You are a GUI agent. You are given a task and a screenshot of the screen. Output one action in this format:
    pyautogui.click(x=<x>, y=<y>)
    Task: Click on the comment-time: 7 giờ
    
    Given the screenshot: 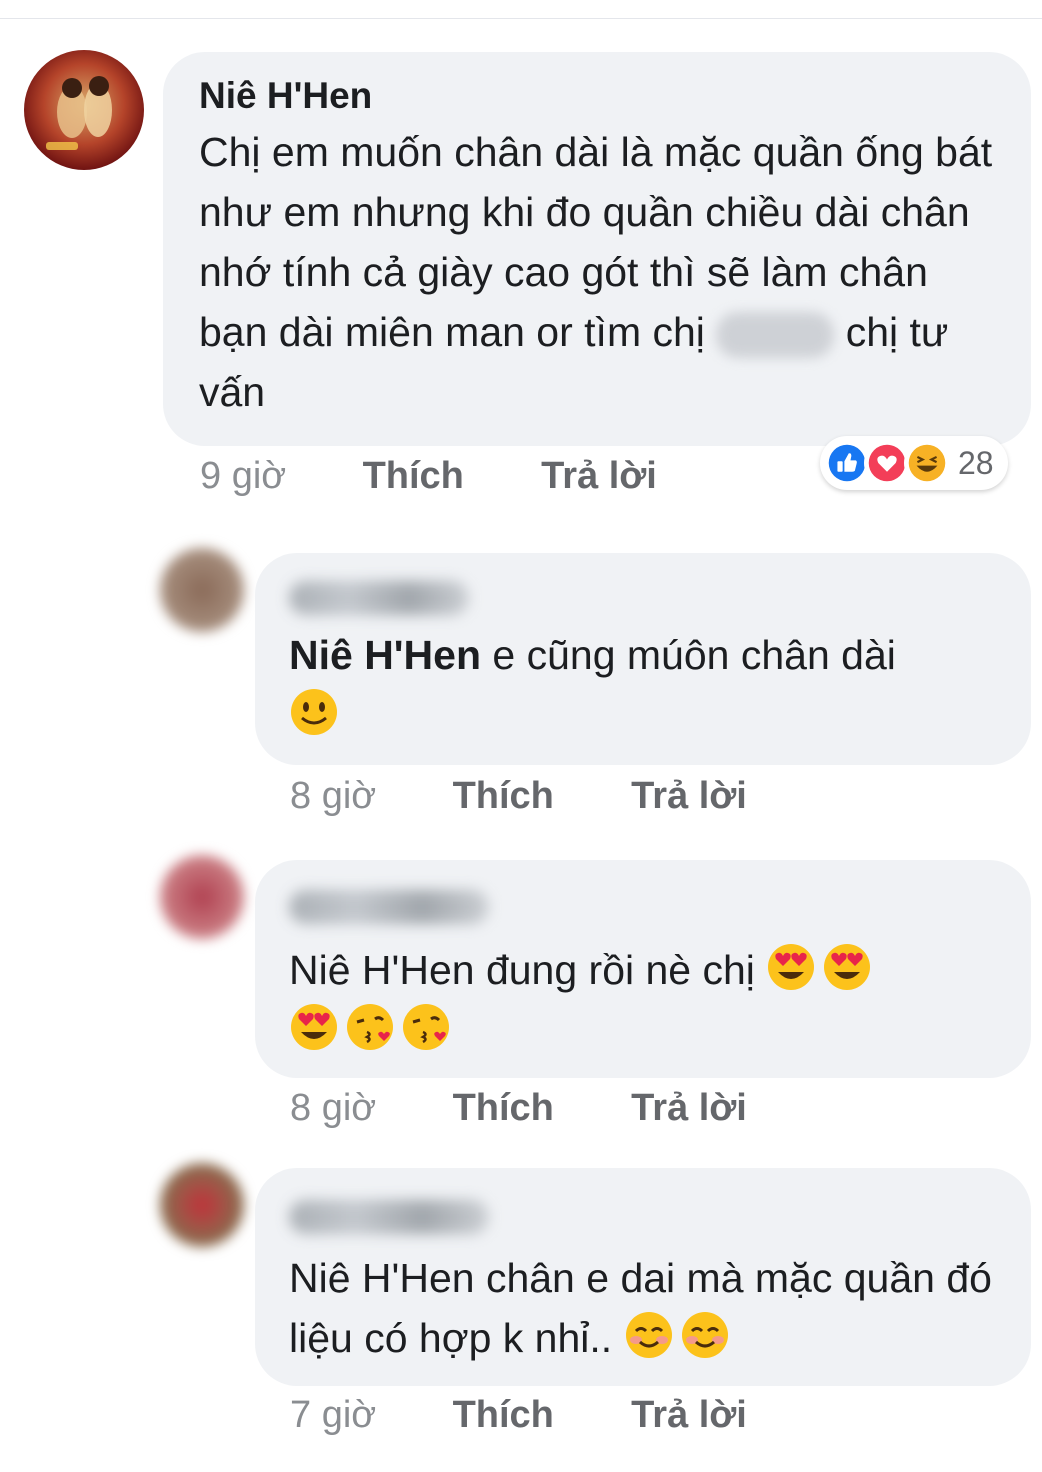 What is the action you would take?
    pyautogui.click(x=366, y=1415)
    